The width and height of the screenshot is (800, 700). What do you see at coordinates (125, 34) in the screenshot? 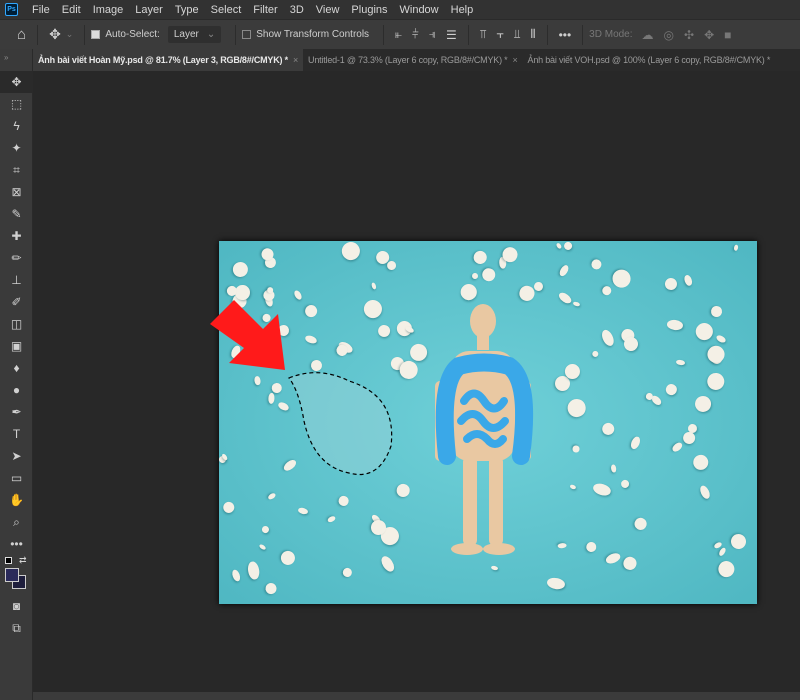
I see `auto-select-checkbox: Auto-Select:` at bounding box center [125, 34].